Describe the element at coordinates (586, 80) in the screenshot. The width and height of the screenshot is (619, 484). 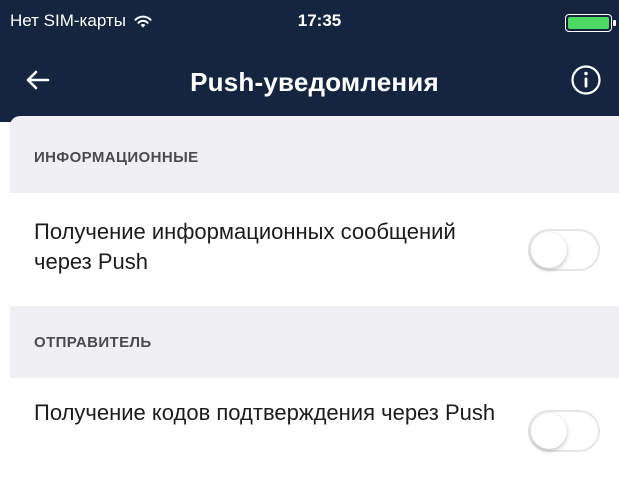
I see `info-icon` at that location.